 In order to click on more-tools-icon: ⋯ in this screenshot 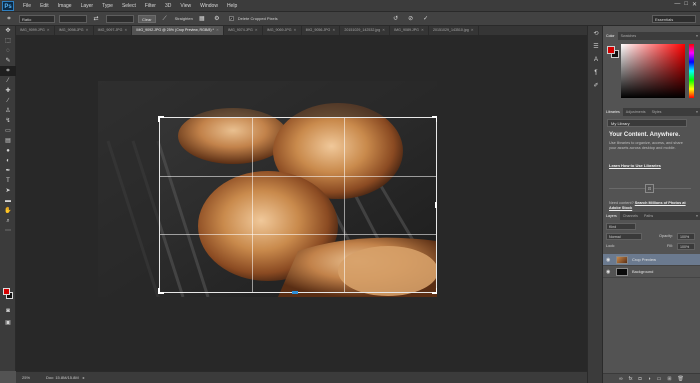, I will do `click(8, 231)`.